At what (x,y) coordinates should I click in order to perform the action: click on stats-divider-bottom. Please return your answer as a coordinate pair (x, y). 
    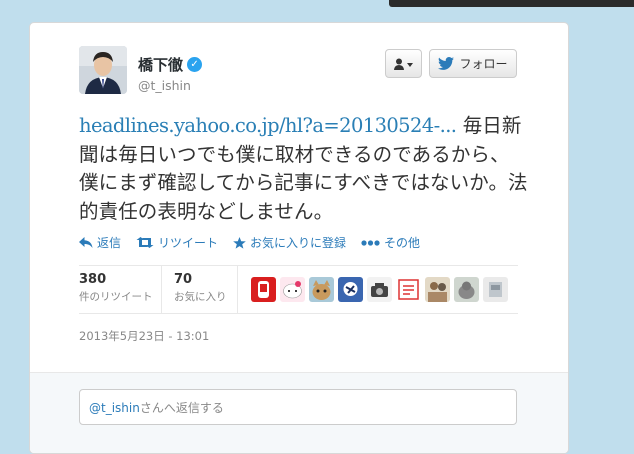
    Looking at the image, I should click on (298, 313).